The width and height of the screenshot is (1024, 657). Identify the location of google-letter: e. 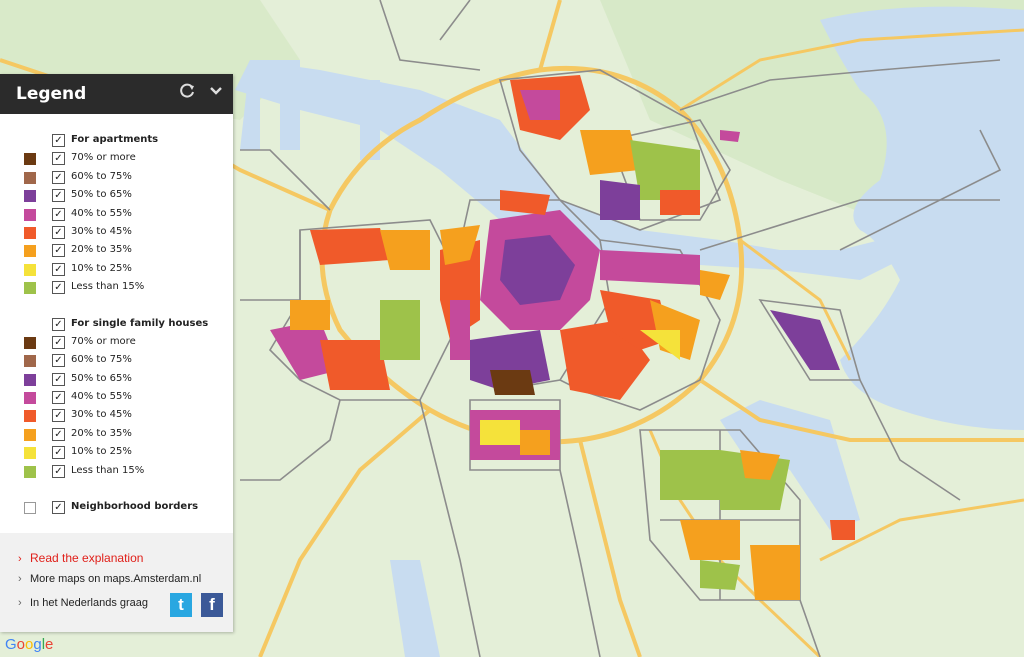
(49, 644).